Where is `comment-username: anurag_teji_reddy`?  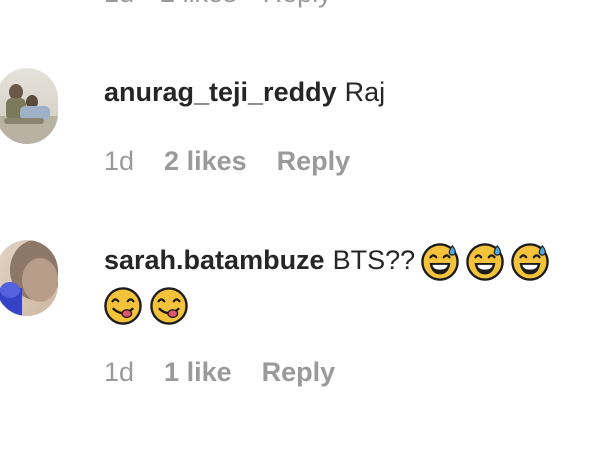
comment-username: anurag_teji_reddy is located at coordinates (220, 92).